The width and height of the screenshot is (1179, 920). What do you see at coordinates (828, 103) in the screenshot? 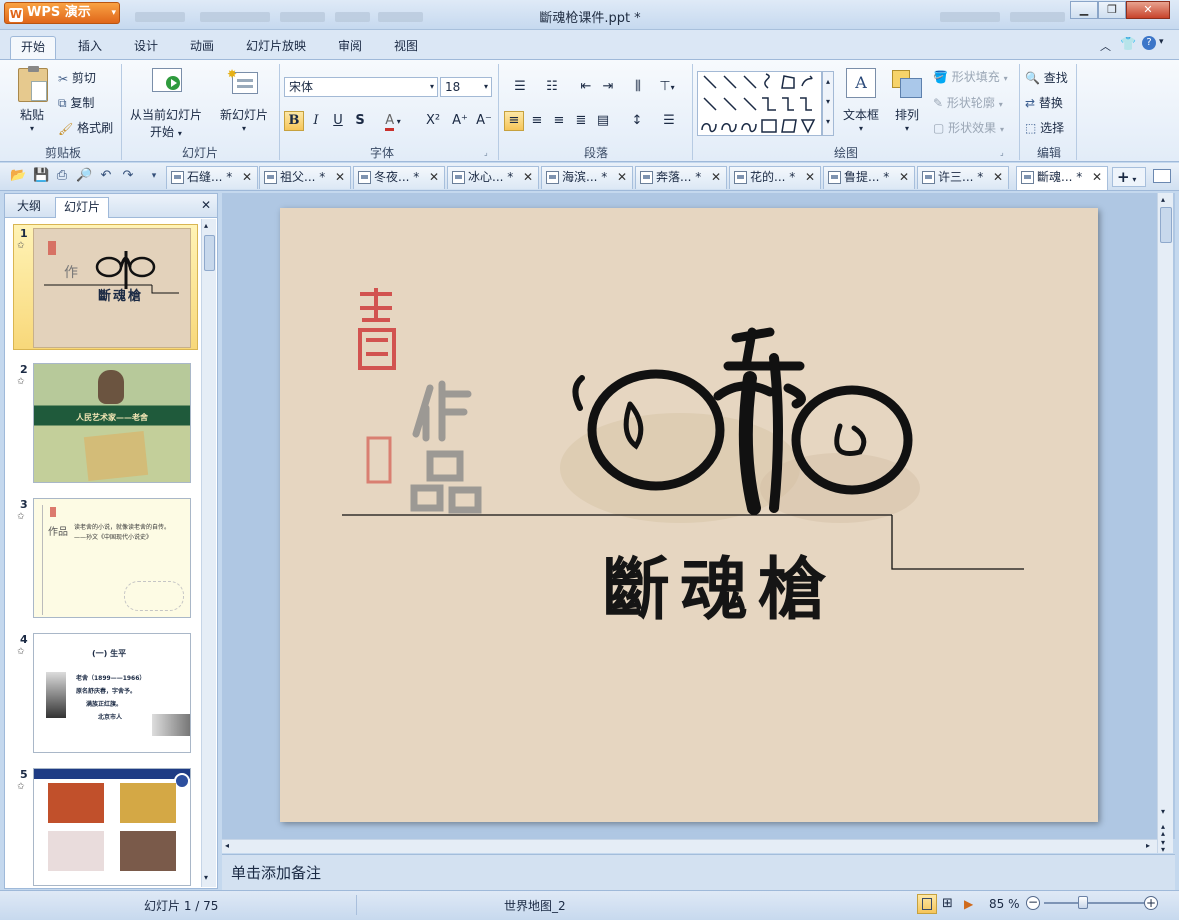
I see `shapes-gallery-scroll: ▴ ▾ ▾` at bounding box center [828, 103].